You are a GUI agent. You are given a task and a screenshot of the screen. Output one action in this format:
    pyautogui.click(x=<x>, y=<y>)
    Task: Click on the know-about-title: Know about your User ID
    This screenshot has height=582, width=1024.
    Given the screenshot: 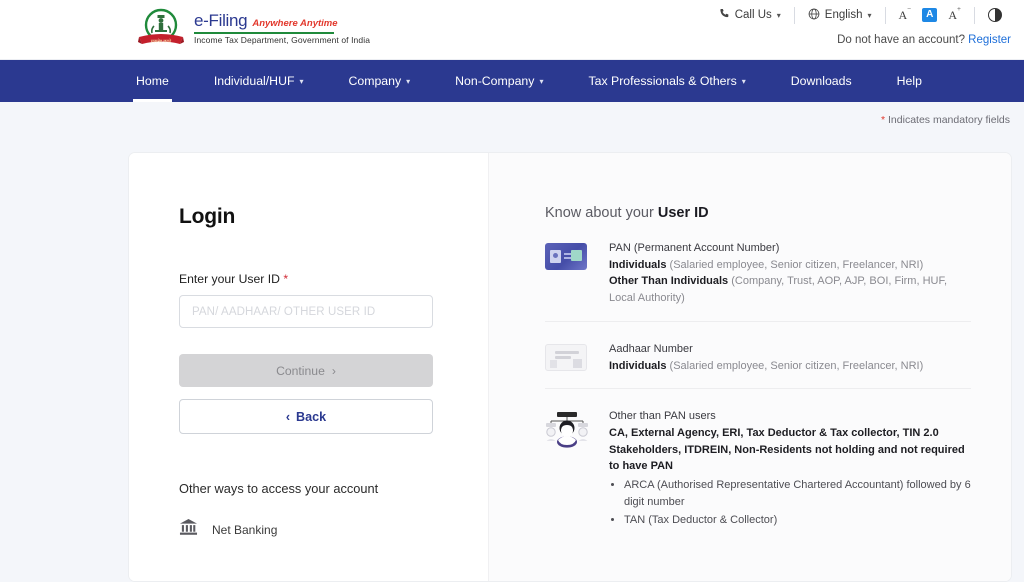 What is the action you would take?
    pyautogui.click(x=758, y=213)
    